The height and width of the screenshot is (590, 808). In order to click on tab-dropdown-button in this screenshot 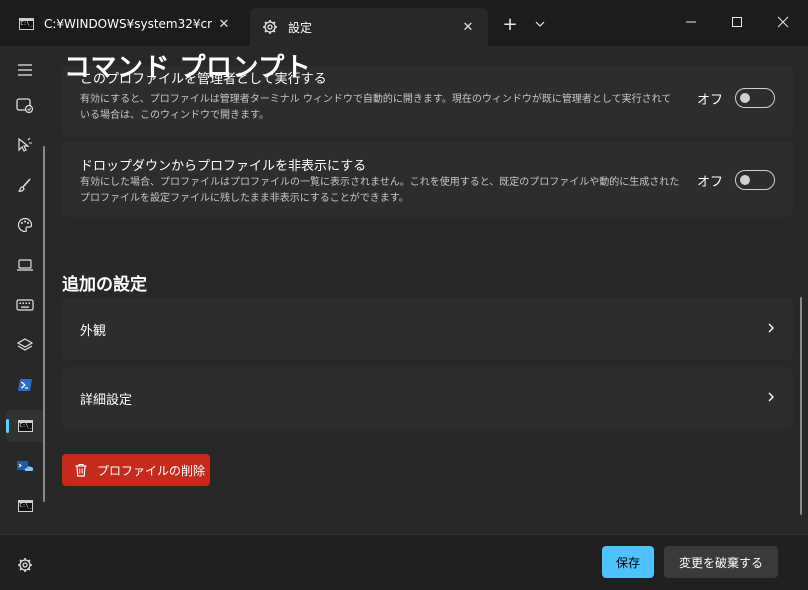, I will do `click(540, 24)`.